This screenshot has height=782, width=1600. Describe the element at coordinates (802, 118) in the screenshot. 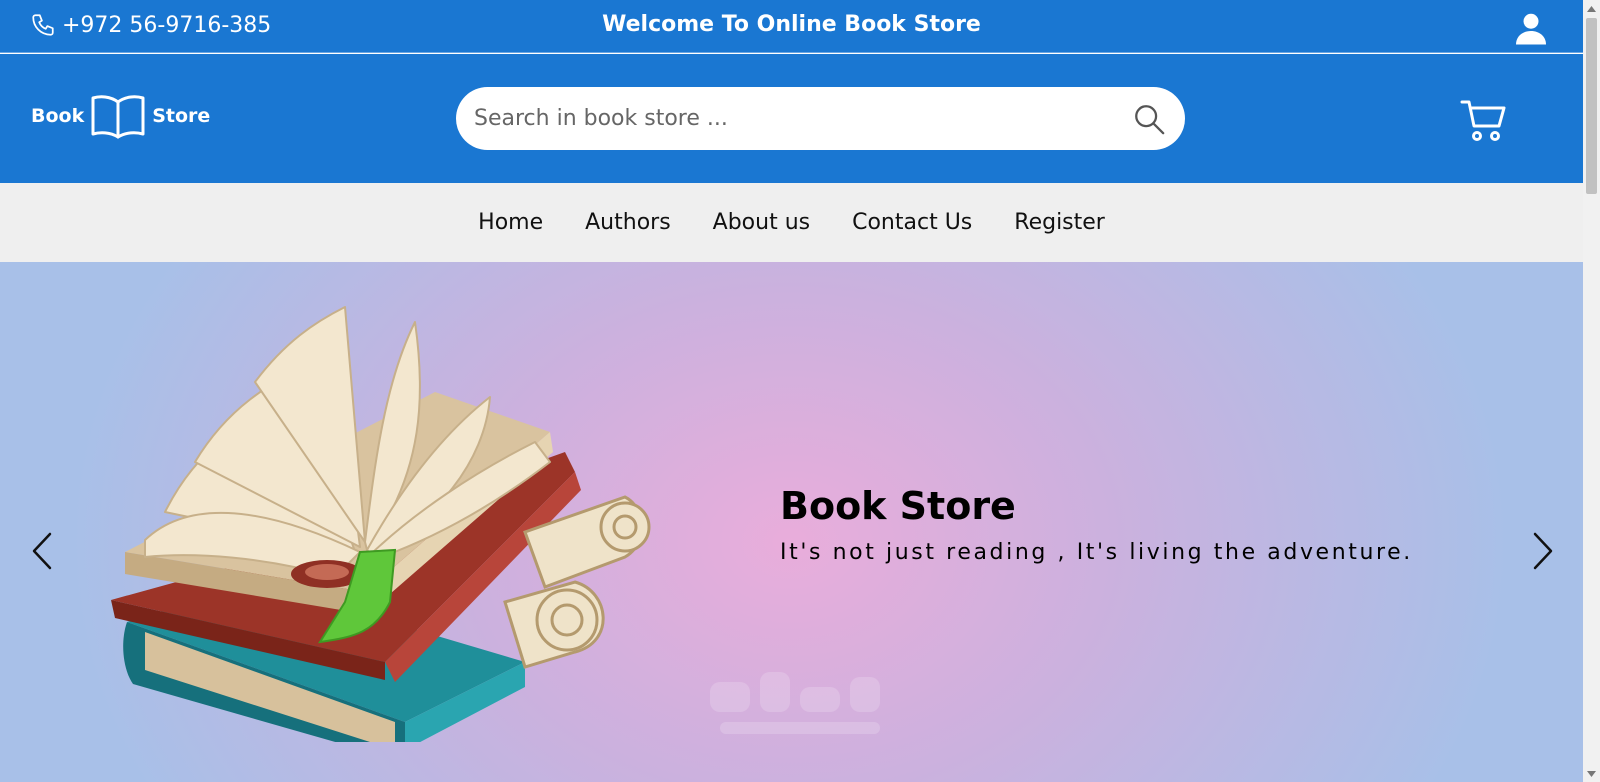

I see `search-input` at that location.